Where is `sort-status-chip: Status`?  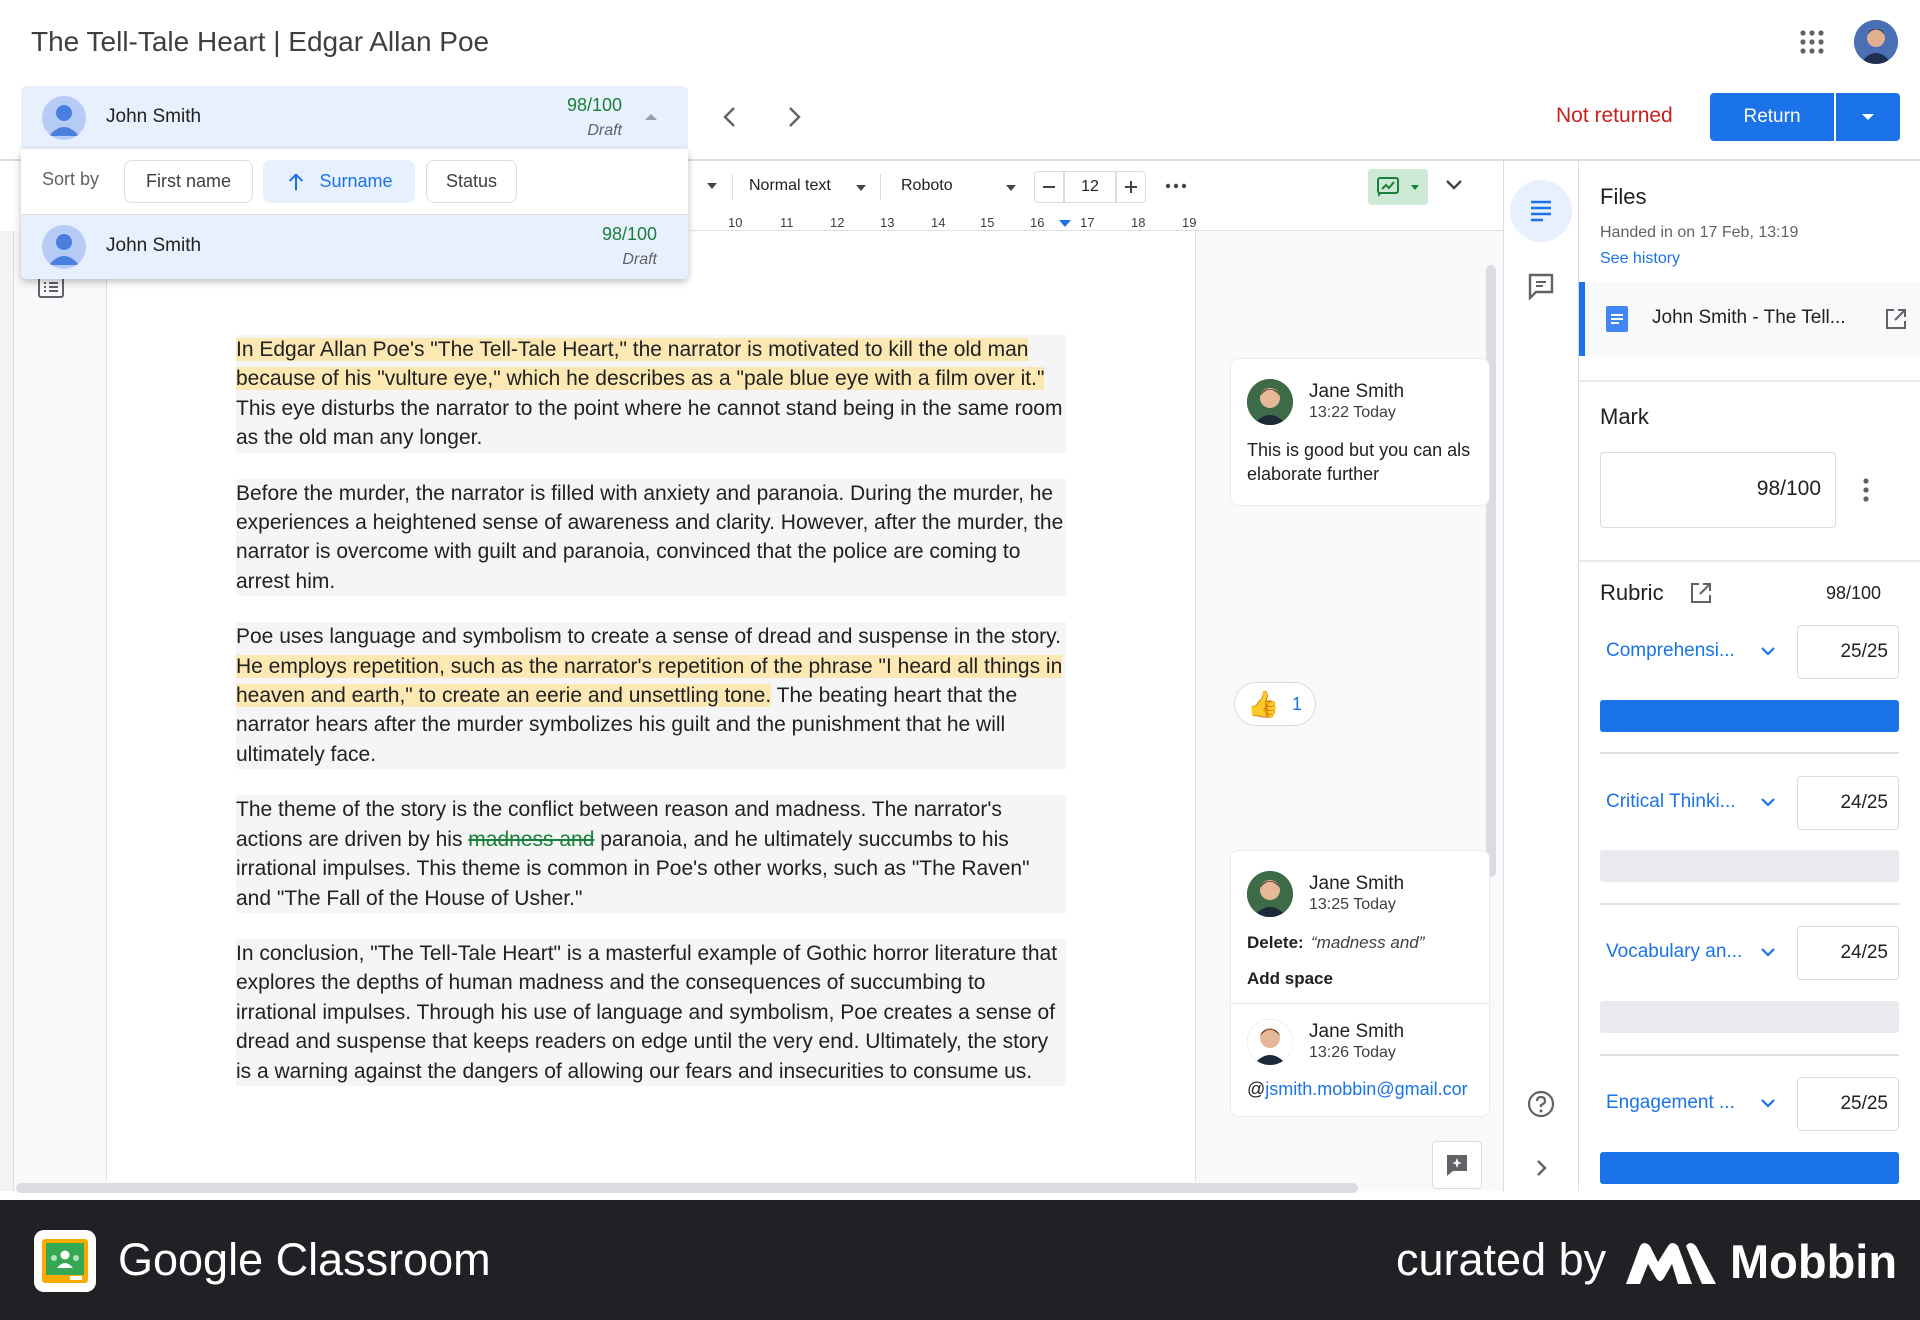
sort-status-chip: Status is located at coordinates (471, 181).